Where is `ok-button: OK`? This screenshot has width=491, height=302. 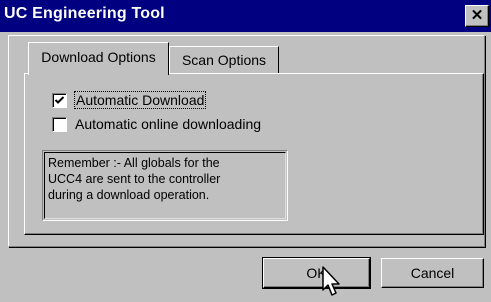
ok-button: OK is located at coordinates (316, 273).